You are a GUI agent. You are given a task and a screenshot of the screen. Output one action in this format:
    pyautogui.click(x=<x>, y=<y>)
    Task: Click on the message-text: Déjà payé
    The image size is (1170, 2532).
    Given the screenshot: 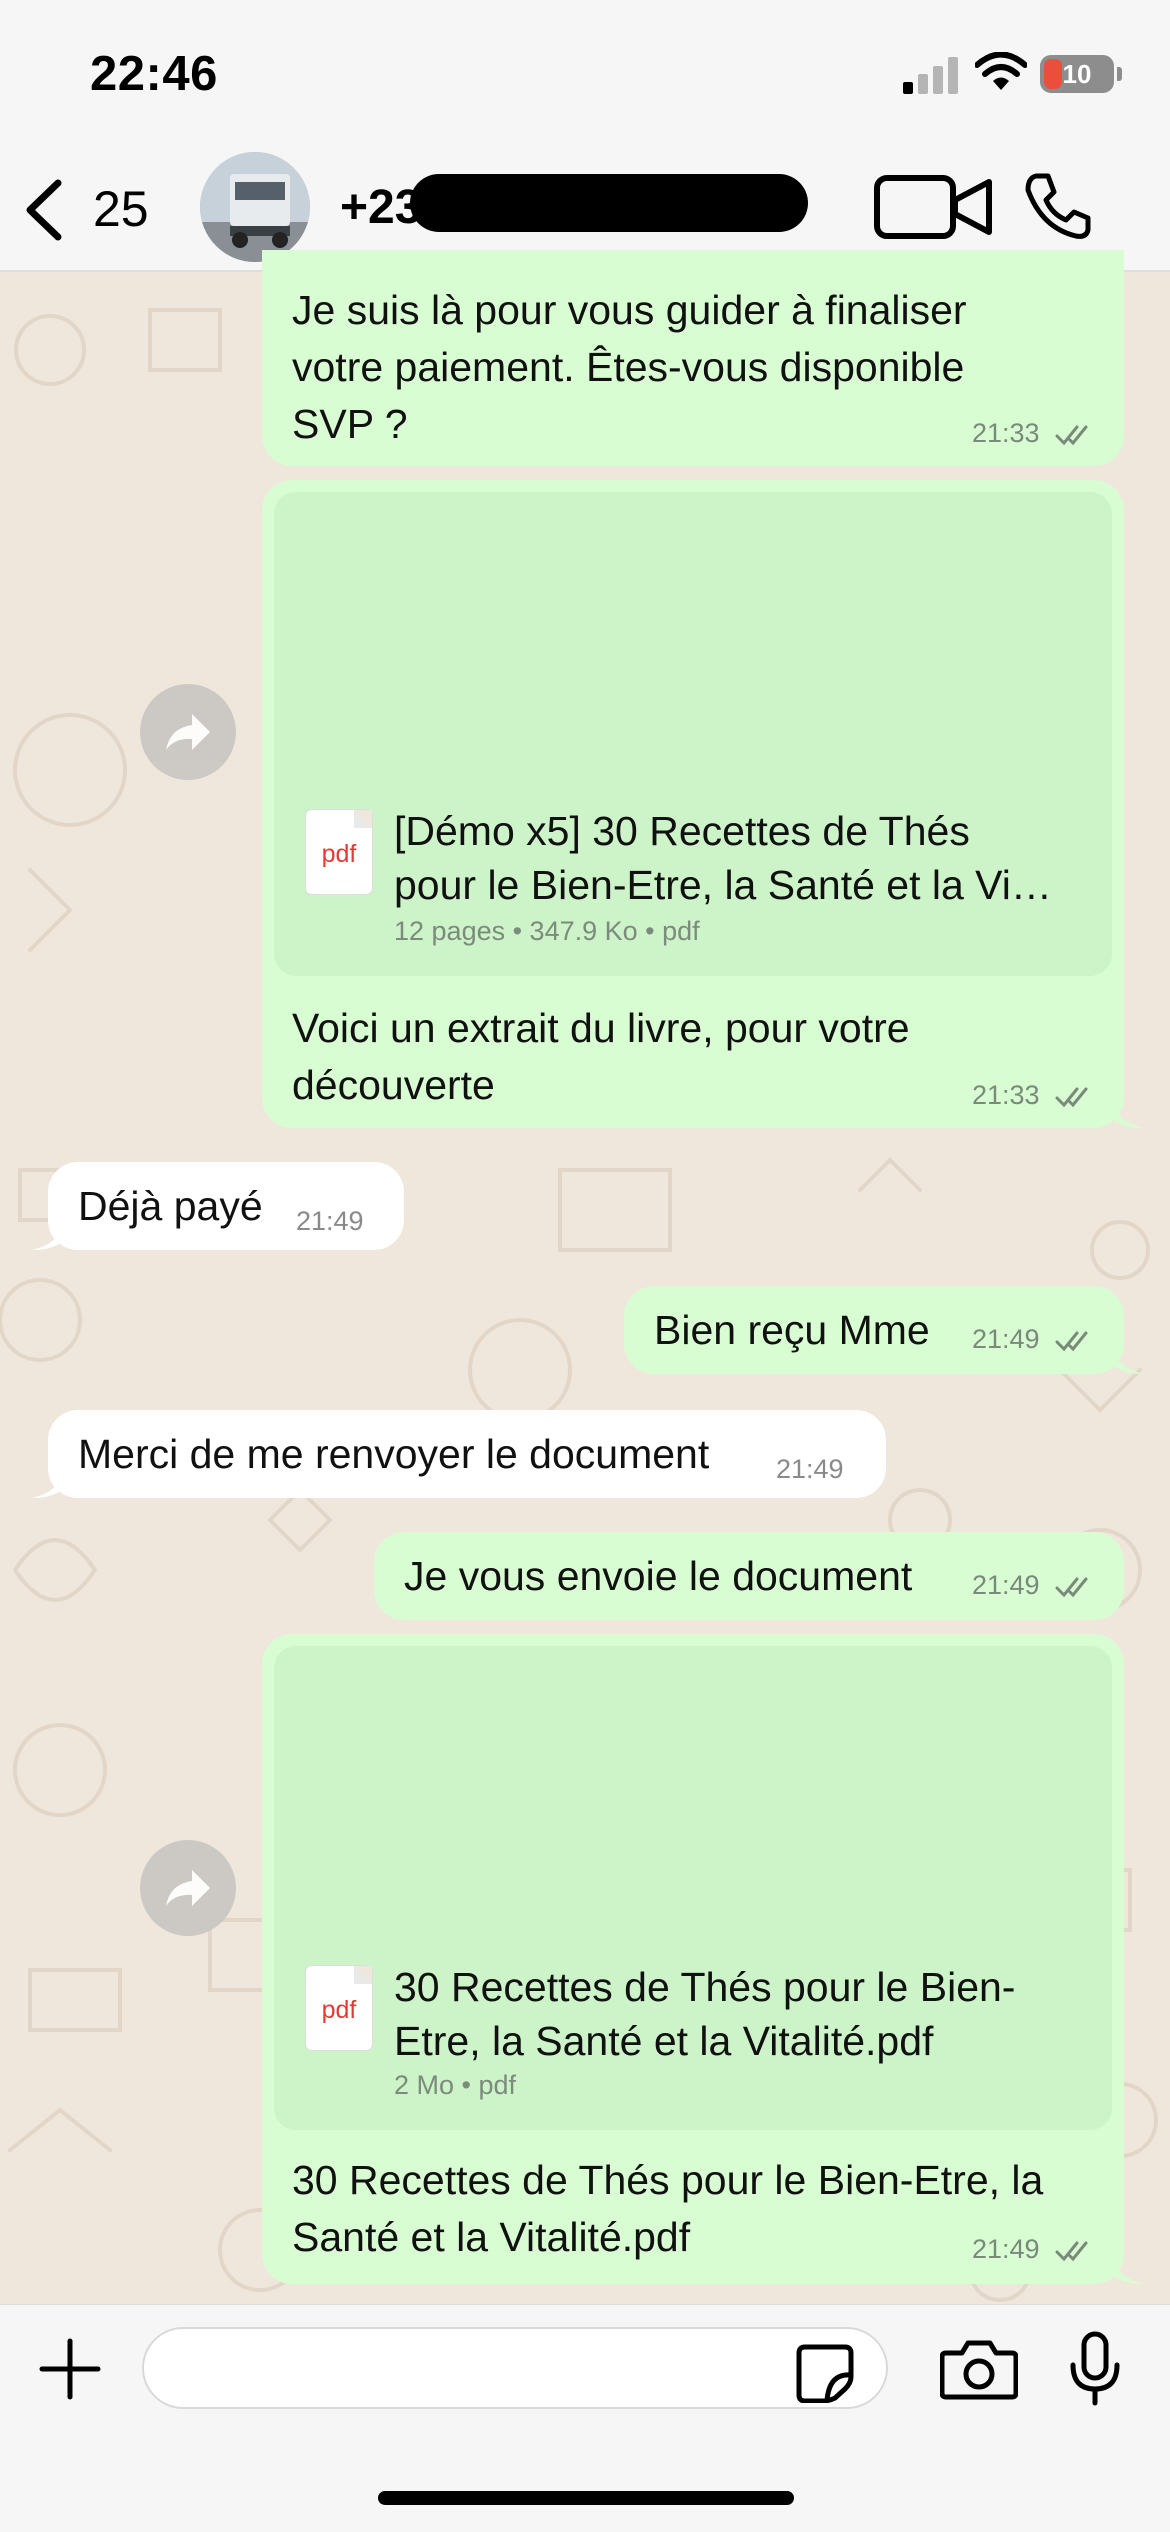 What is the action you would take?
    pyautogui.click(x=170, y=1206)
    